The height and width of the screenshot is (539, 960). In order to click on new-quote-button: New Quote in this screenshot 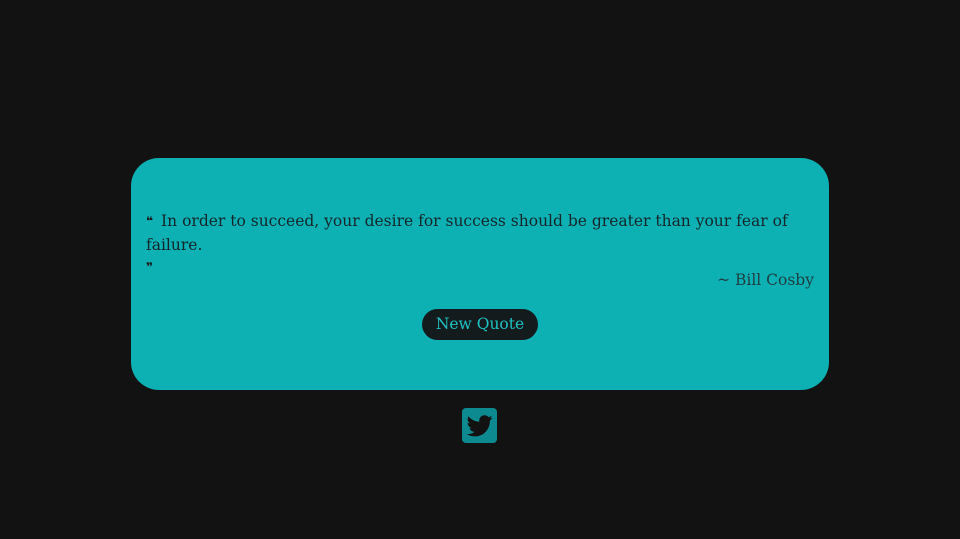, I will do `click(480, 324)`.